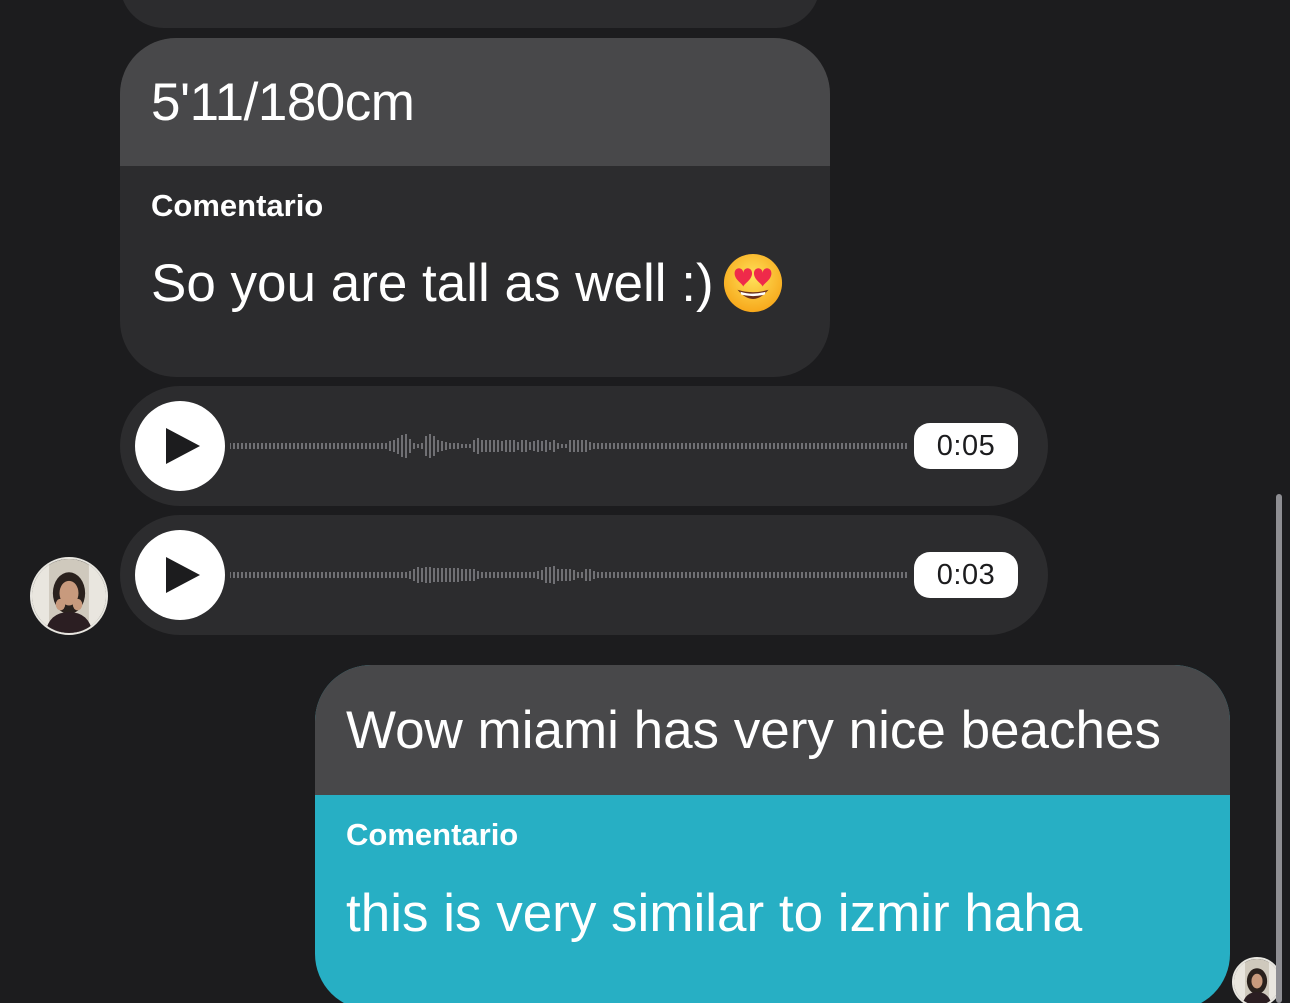 Image resolution: width=1290 pixels, height=1003 pixels. Describe the element at coordinates (714, 913) in the screenshot. I see `comment-text: this is very similar to izmir haha` at that location.